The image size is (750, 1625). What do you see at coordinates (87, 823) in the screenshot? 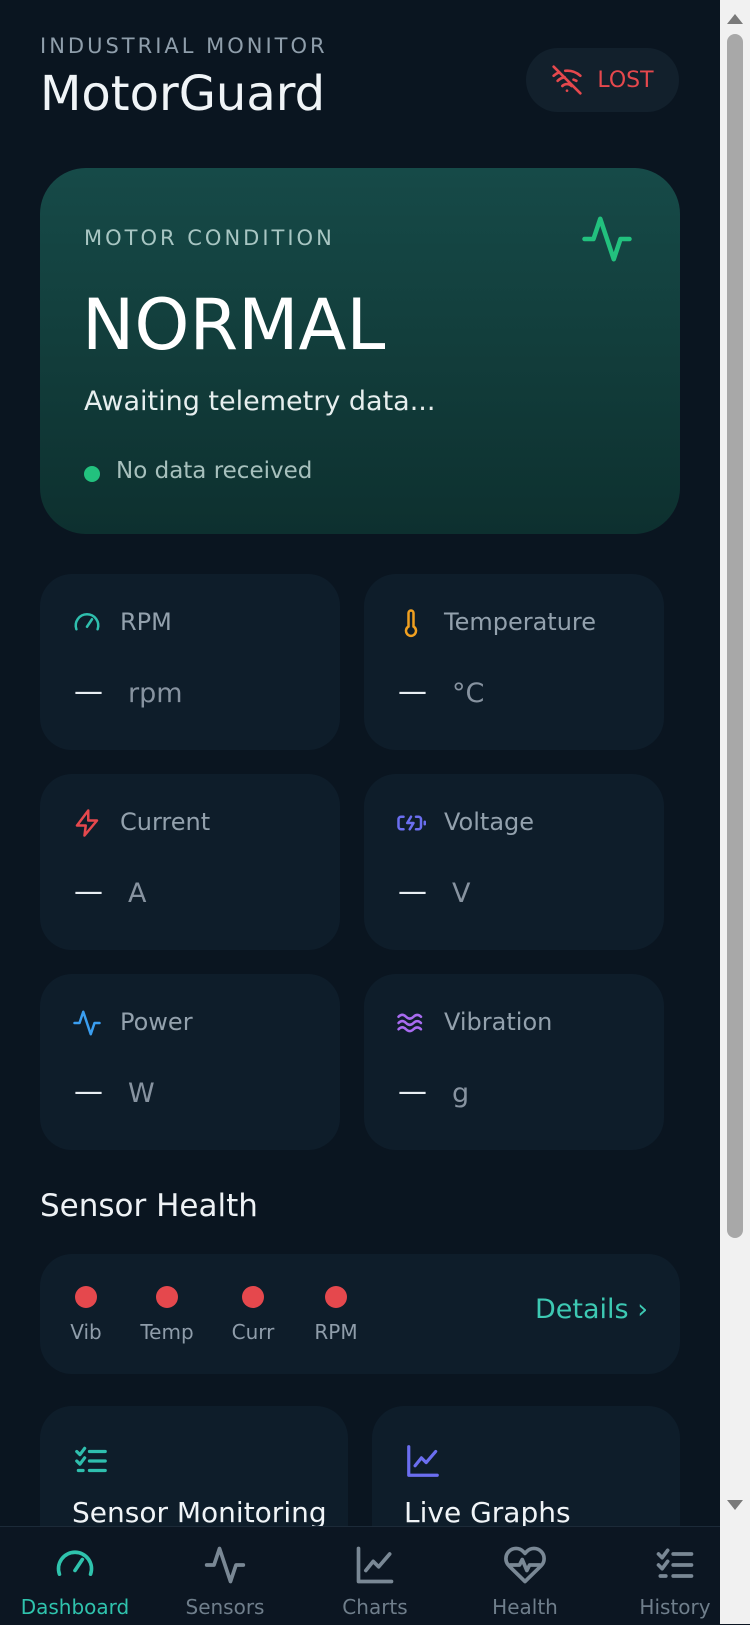
I see `lightning-icon` at bounding box center [87, 823].